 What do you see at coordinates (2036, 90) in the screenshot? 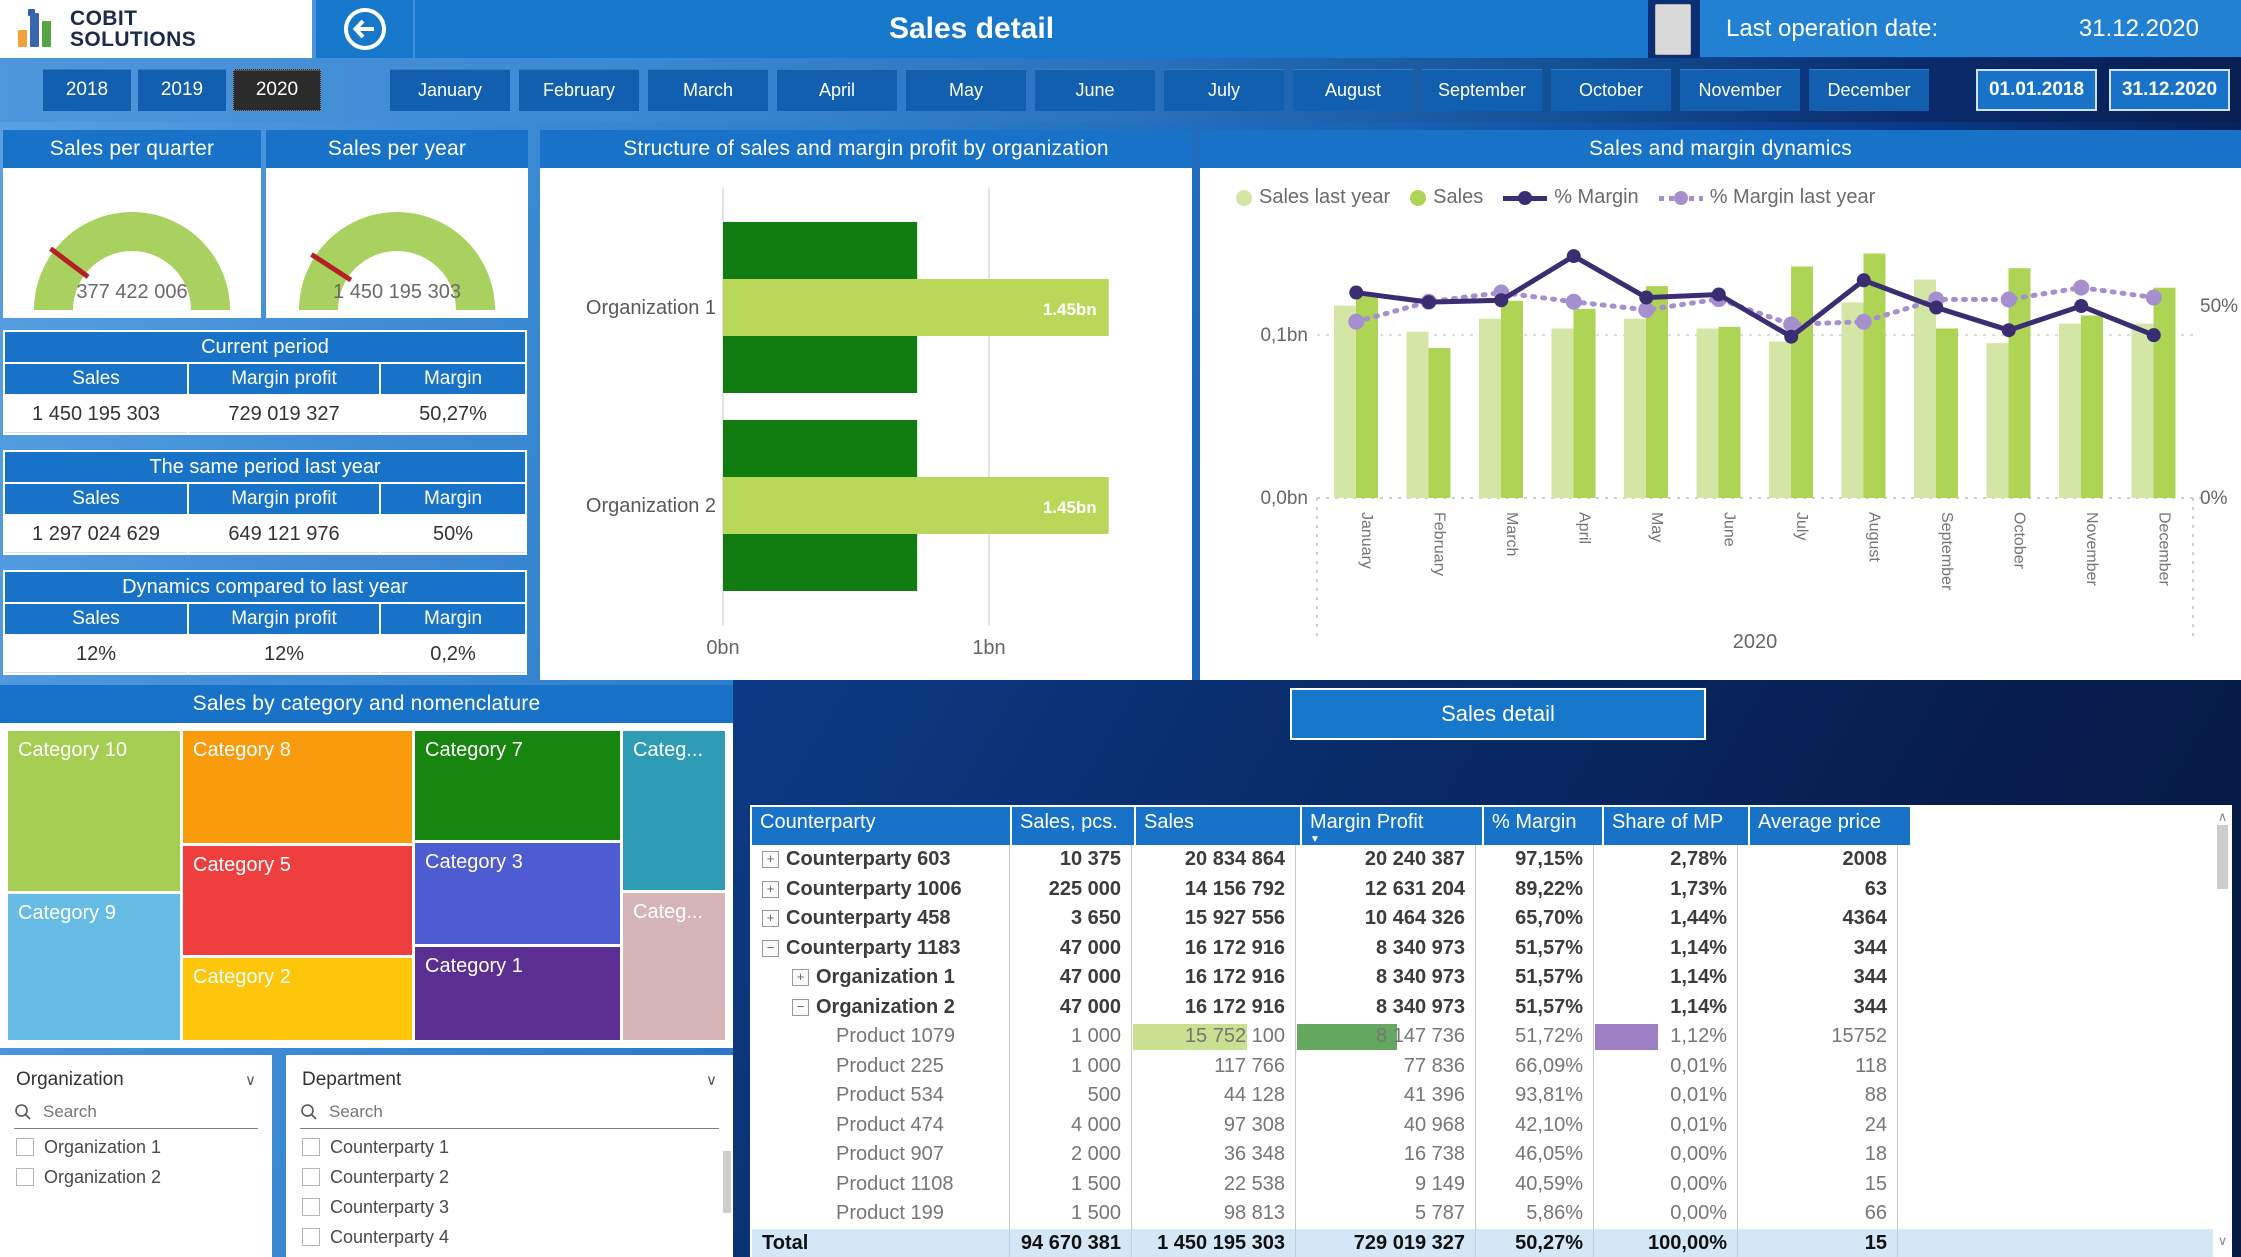
I see `date-from-box: 01.01.2018` at bounding box center [2036, 90].